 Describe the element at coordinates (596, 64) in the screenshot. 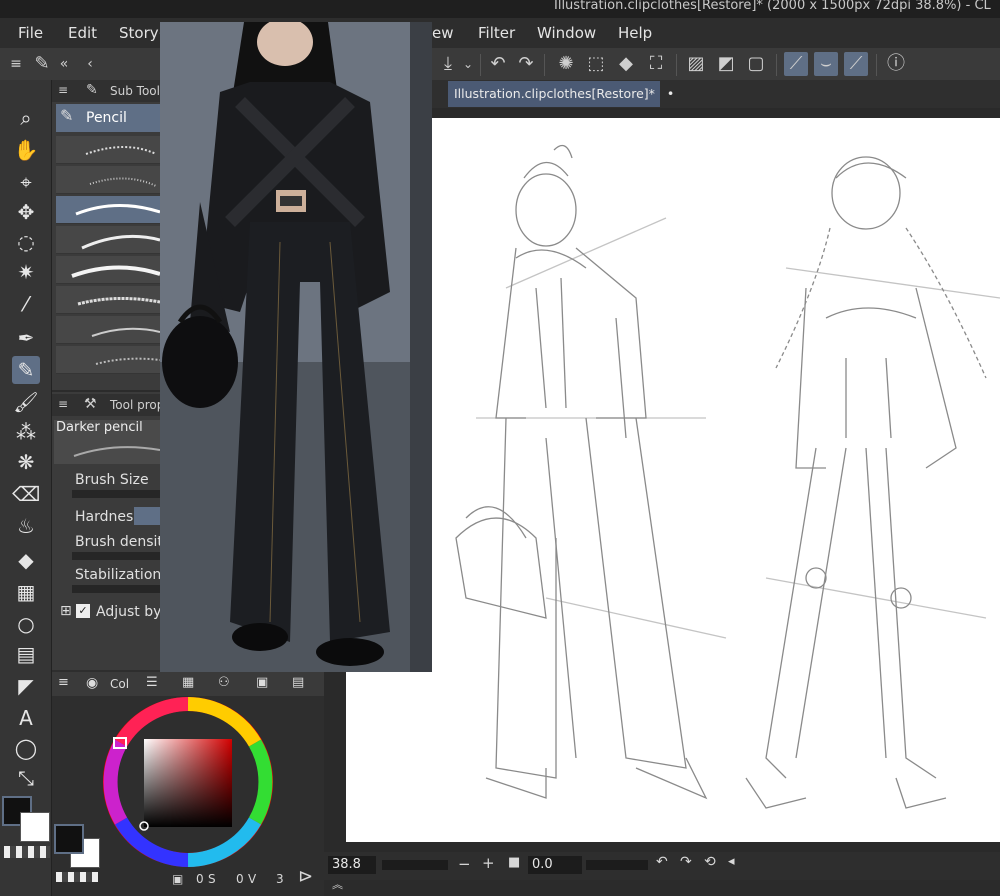

I see `selection-icon: ⬚` at that location.